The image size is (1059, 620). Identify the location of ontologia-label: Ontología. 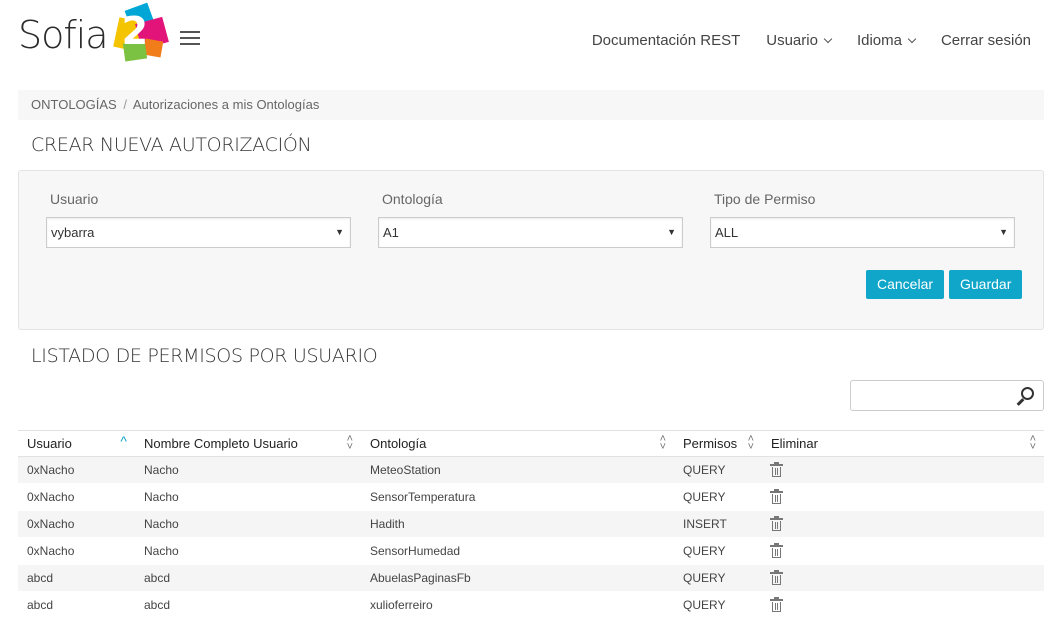
(412, 199).